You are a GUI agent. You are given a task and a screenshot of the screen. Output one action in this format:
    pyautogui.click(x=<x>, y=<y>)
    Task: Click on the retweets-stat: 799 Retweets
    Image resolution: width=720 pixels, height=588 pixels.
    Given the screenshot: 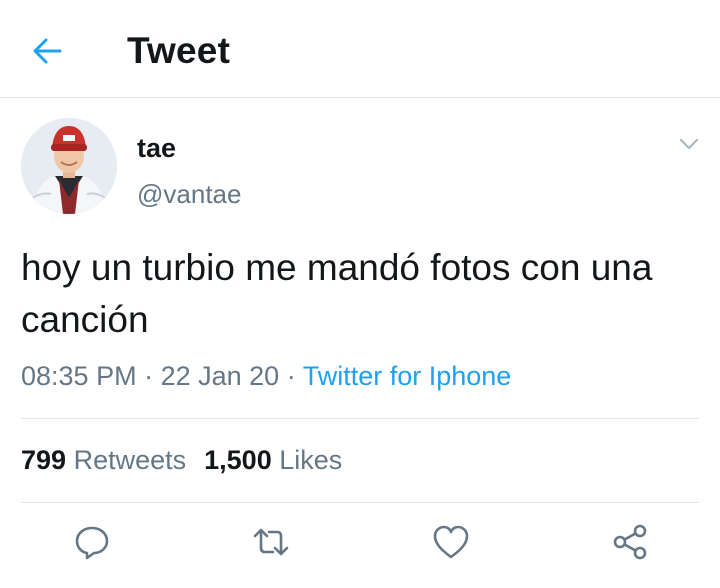 What is the action you would take?
    pyautogui.click(x=103, y=460)
    